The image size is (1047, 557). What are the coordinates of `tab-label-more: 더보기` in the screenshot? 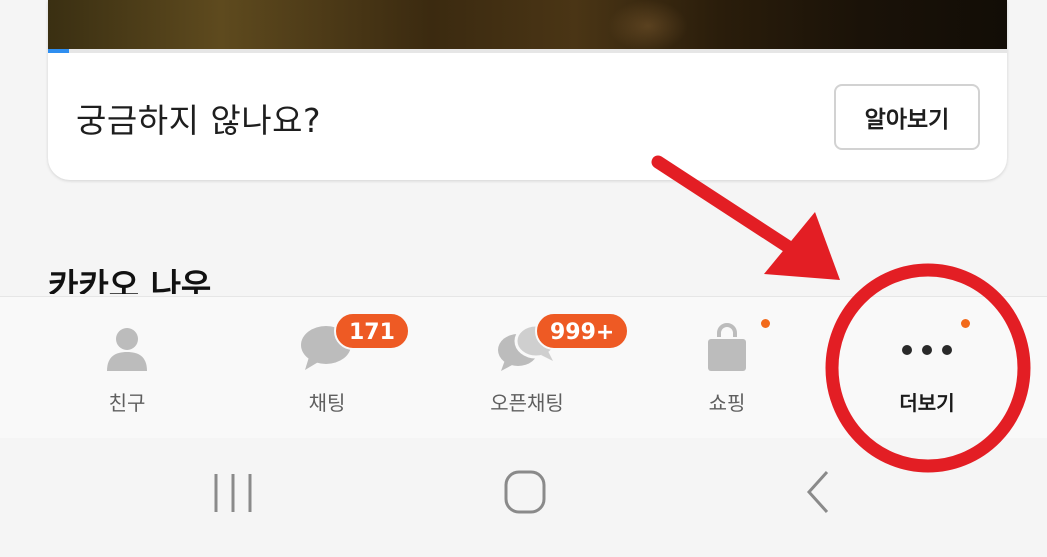 It's located at (927, 403).